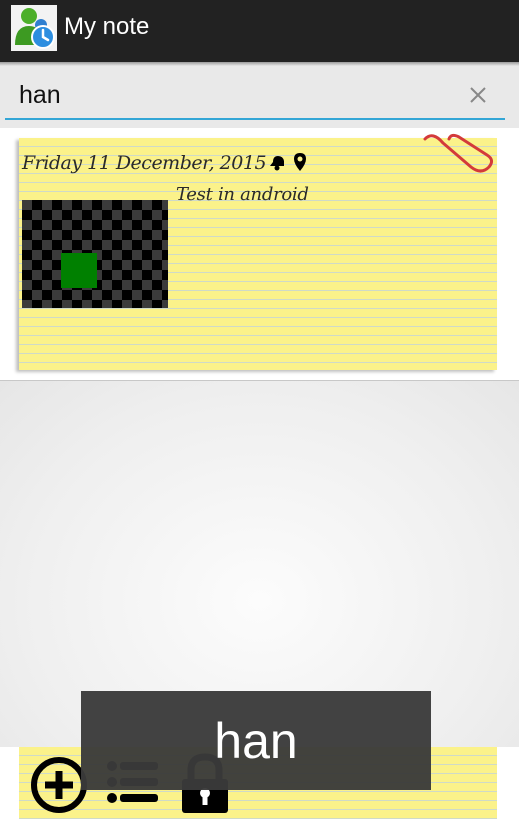 This screenshot has width=519, height=819. Describe the element at coordinates (259, 31) in the screenshot. I see `action-bar: My note` at that location.